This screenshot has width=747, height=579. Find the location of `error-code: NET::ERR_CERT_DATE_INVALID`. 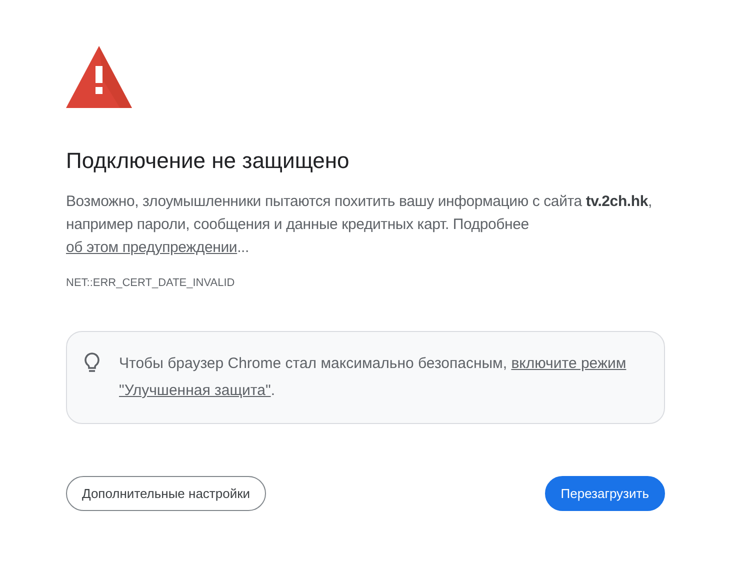

error-code: NET::ERR_CERT_DATE_INVALID is located at coordinates (150, 283).